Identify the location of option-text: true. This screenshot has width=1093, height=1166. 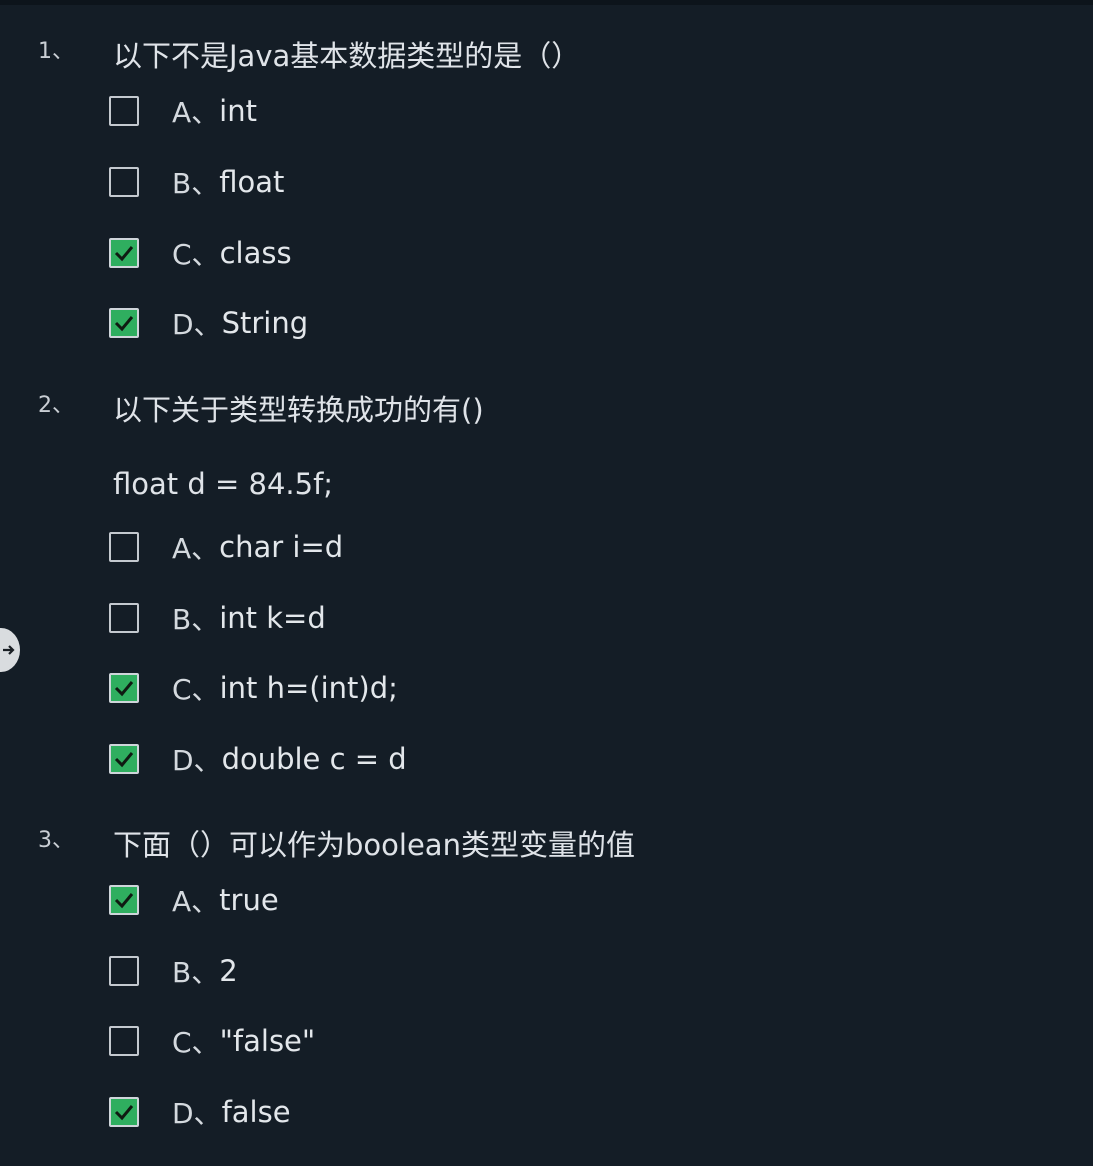
(249, 900).